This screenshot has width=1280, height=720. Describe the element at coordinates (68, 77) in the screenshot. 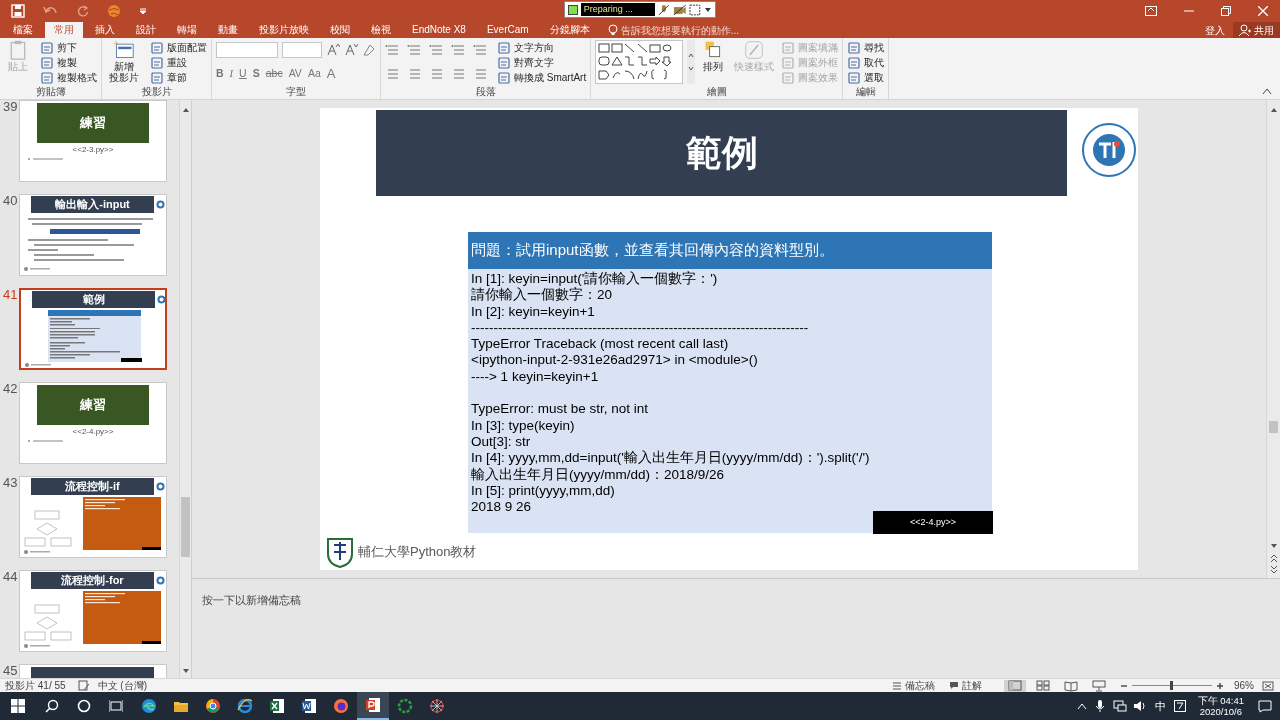

I see `ribbon-button: 複製格式` at that location.